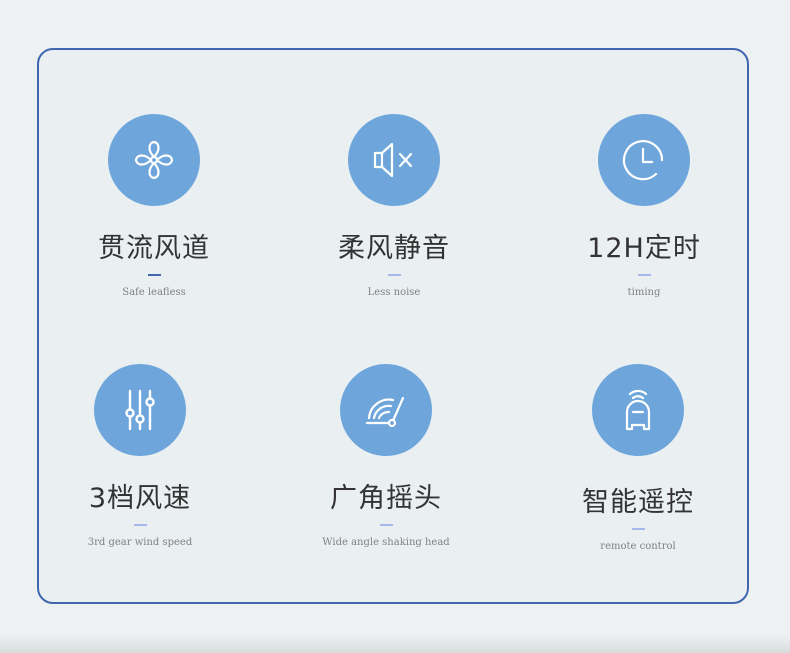 Image resolution: width=790 pixels, height=653 pixels. Describe the element at coordinates (395, 644) in the screenshot. I see `bottom-shadow` at that location.